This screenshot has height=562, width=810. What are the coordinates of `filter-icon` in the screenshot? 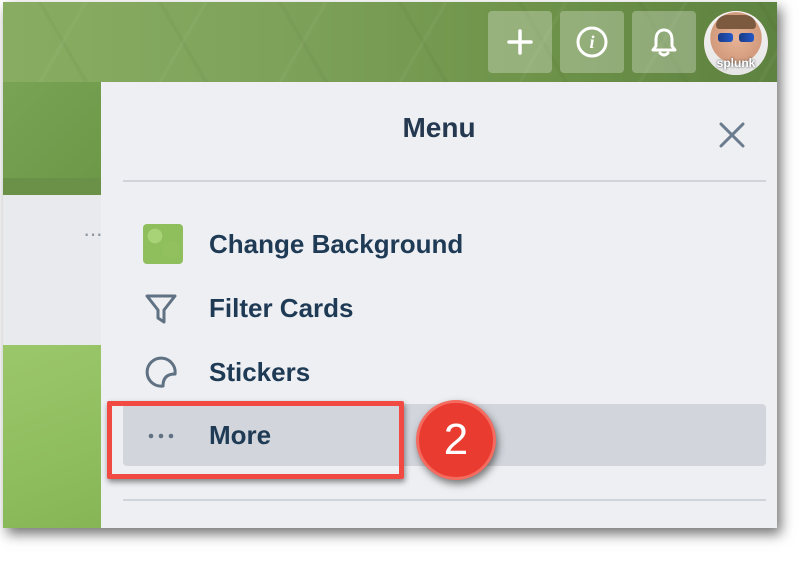 It's located at (161, 309).